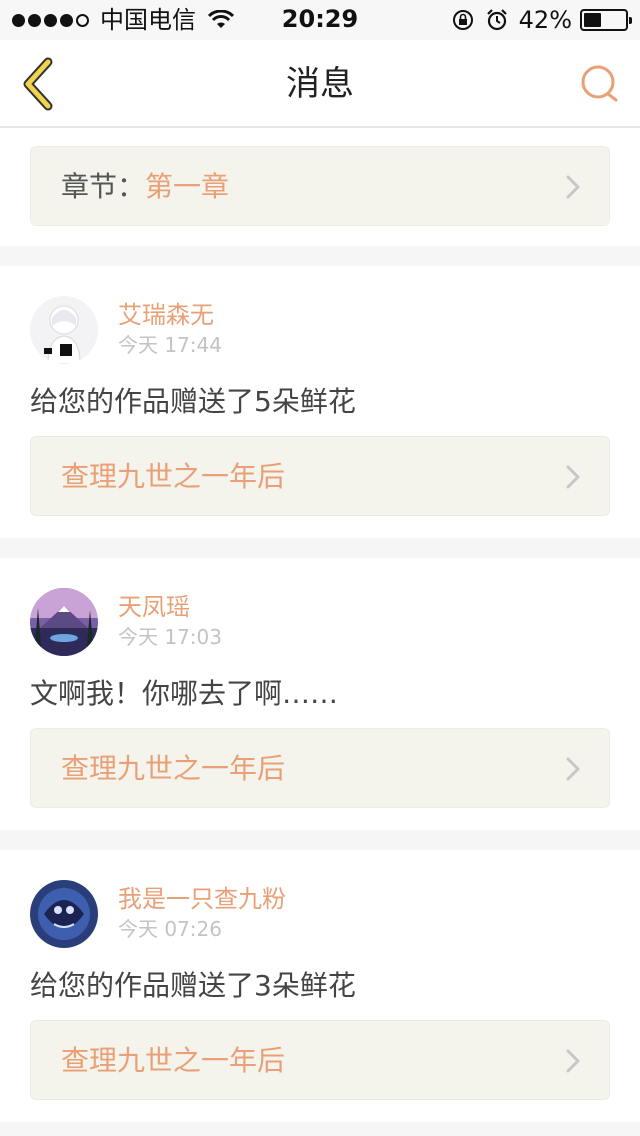 The image size is (640, 1136). What do you see at coordinates (187, 186) in the screenshot?
I see `chapter-name: 第一章` at bounding box center [187, 186].